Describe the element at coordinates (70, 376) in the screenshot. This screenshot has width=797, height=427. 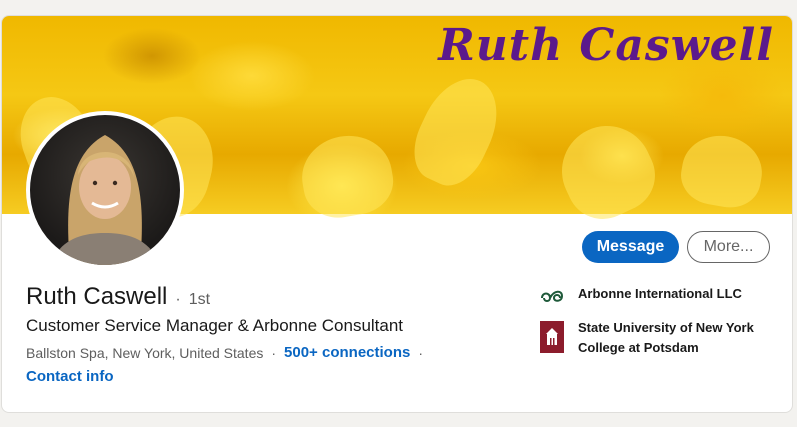
I see `contact-info-link: Contact info` at that location.